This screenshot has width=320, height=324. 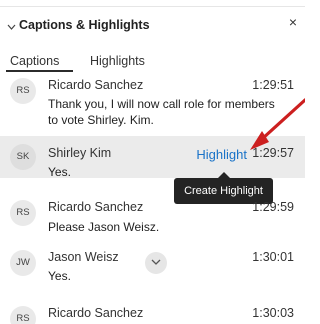 I want to click on caption-item-selected: SK Shirley Kim Highlight 1:29:57 Yes., so click(x=152, y=157).